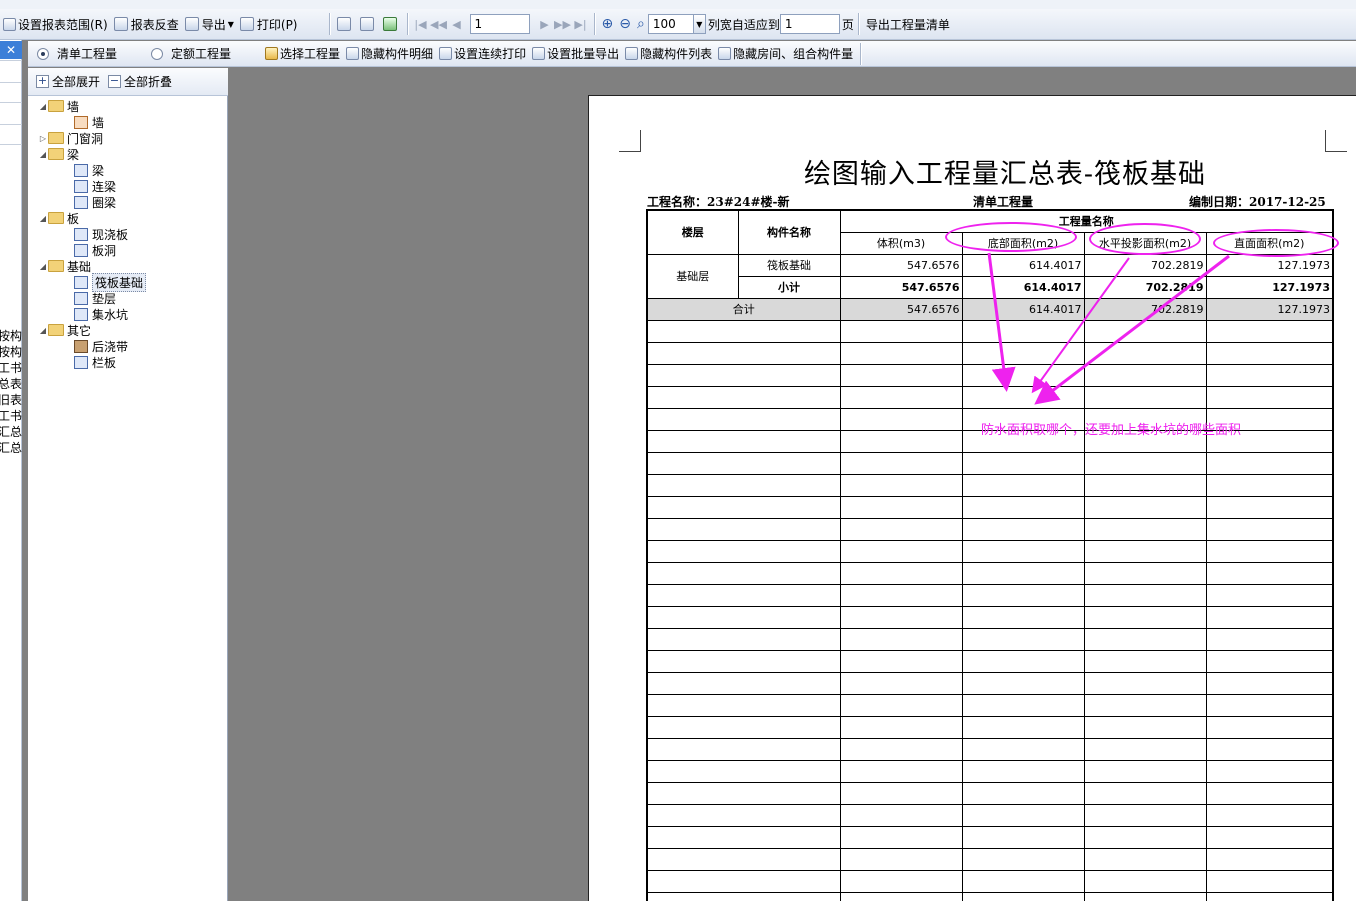  What do you see at coordinates (11, 400) in the screenshot?
I see `left-label: 旧表` at bounding box center [11, 400].